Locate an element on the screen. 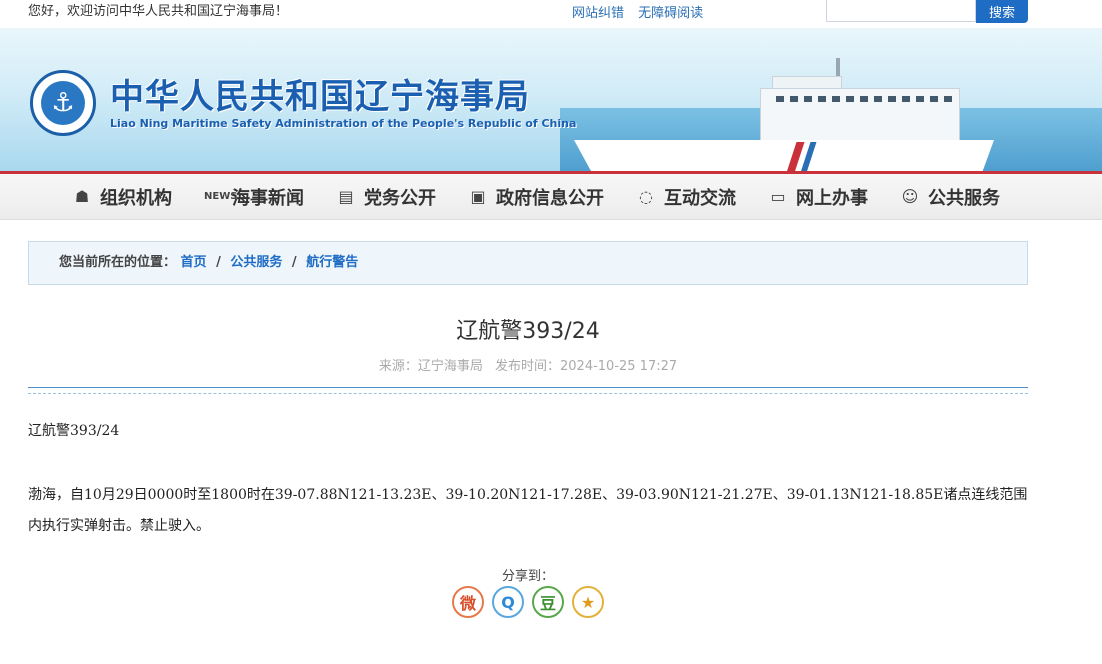  nav-item-org: ☗ 组织机构 is located at coordinates (122, 197).